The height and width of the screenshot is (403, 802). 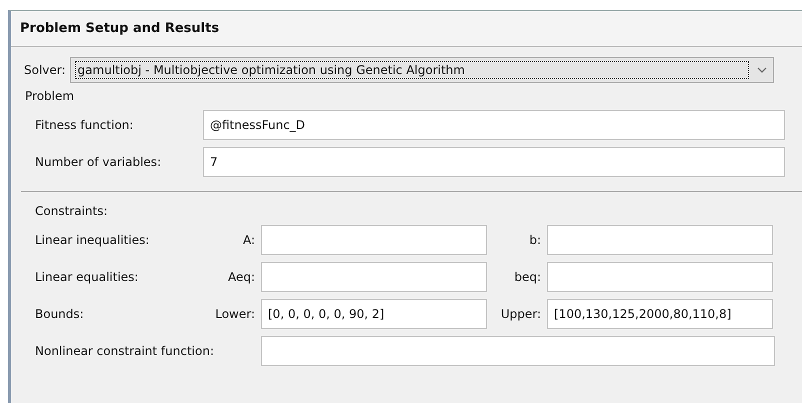 I want to click on field-label: Nonlinear constraint function:, so click(x=125, y=351).